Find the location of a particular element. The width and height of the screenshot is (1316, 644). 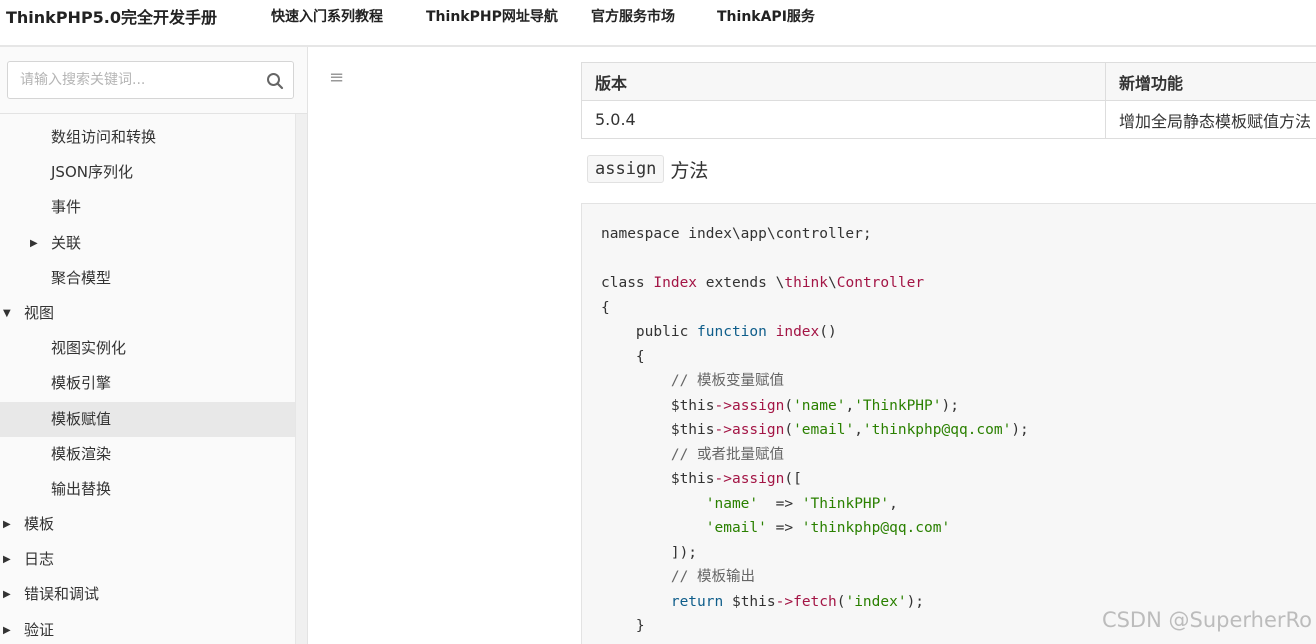

table-row: 5.0.4 增加全局静态模板赋值方法 is located at coordinates (948, 119).